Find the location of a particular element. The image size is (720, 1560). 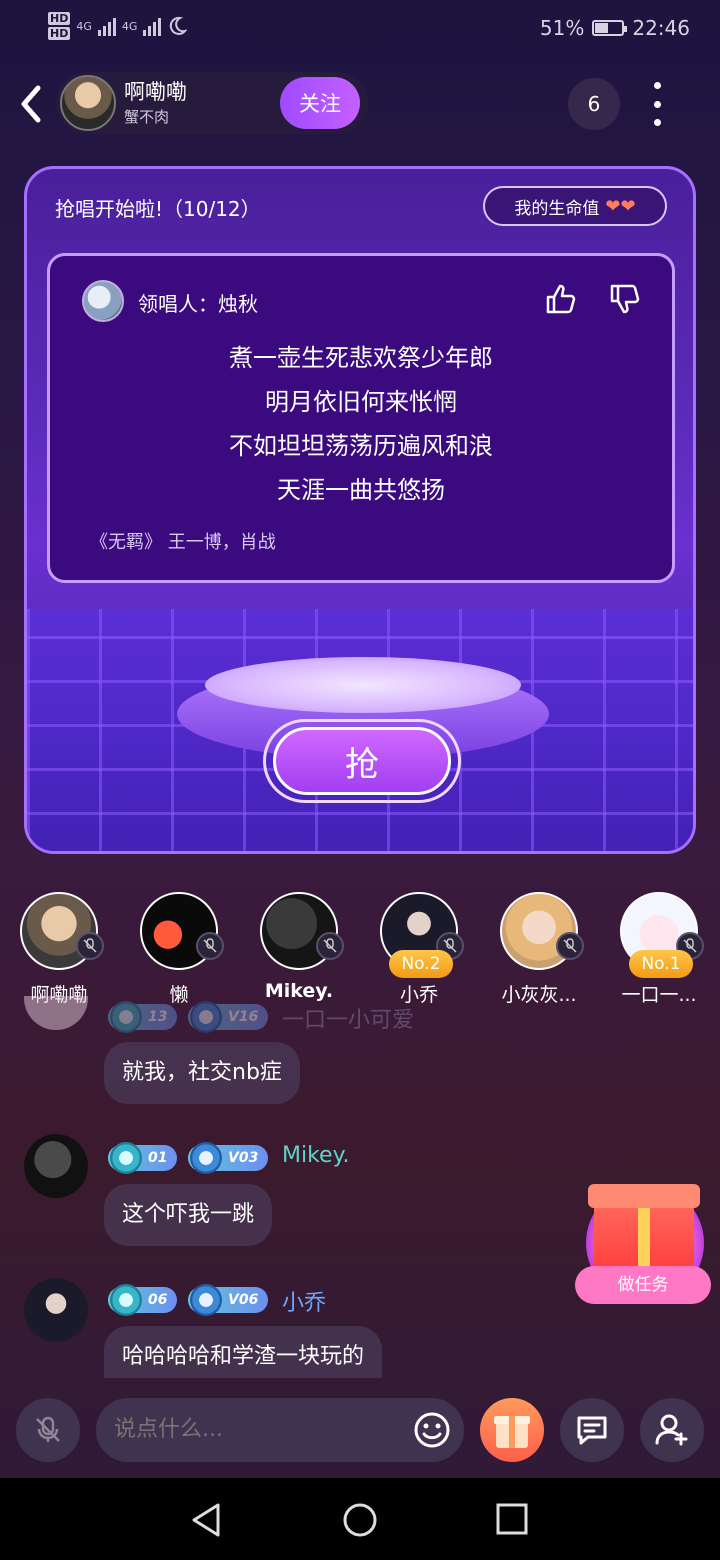

level-badge: 01 is located at coordinates (143, 1158).